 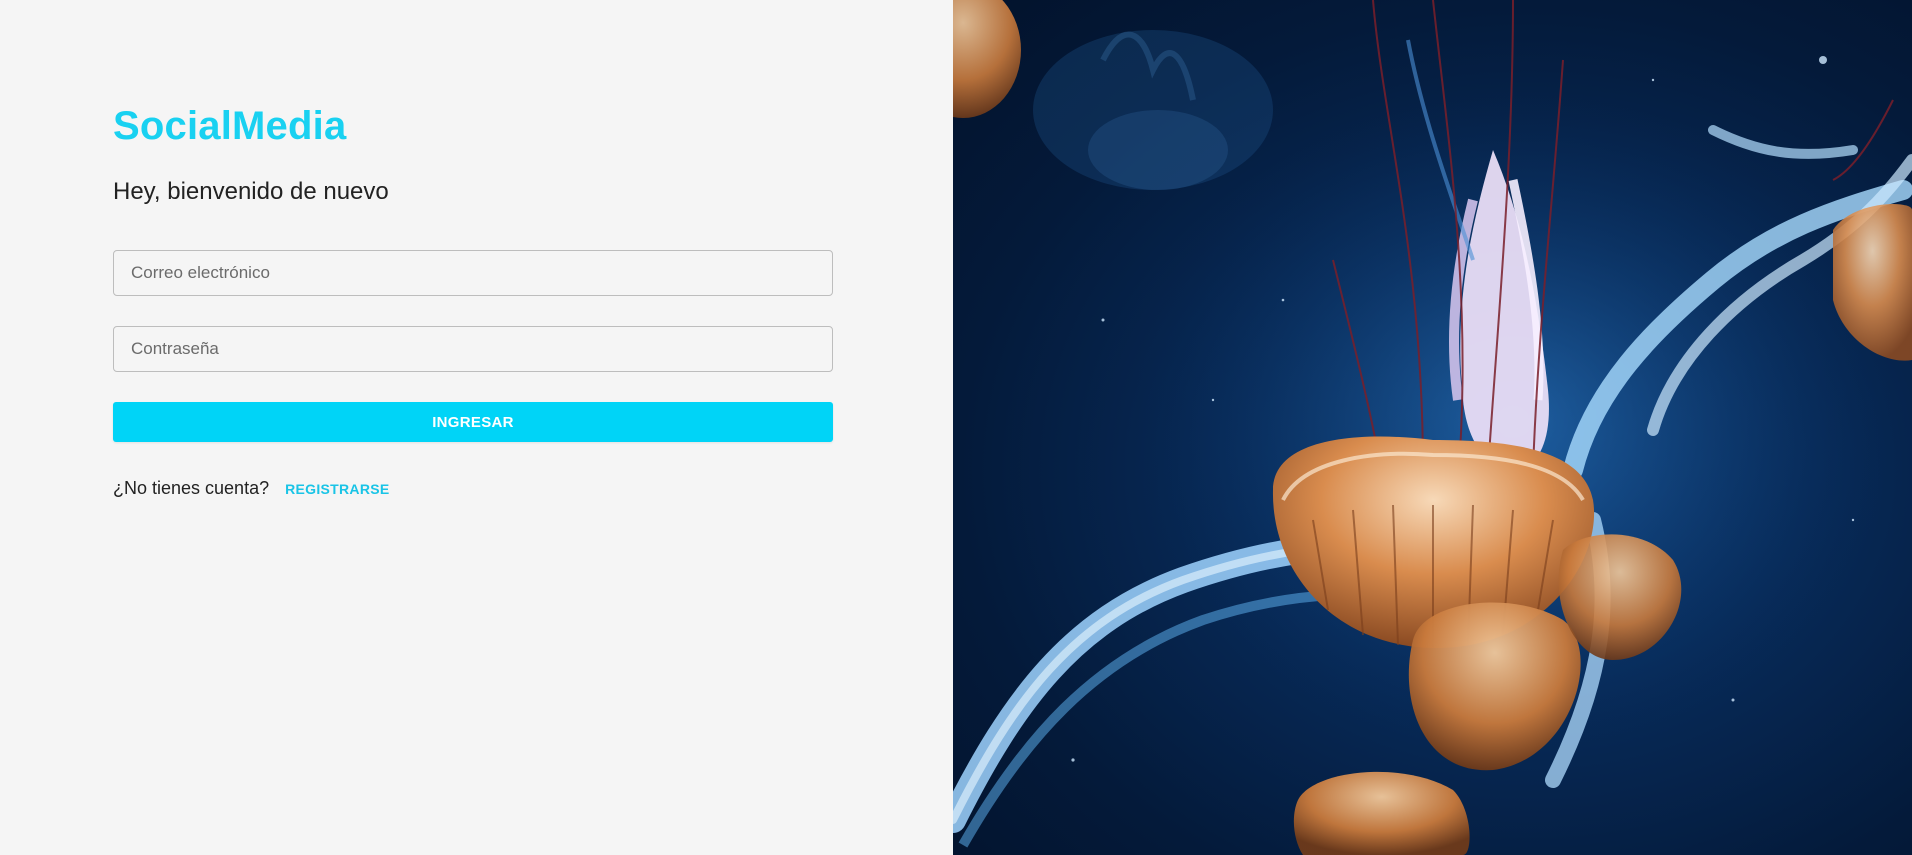 What do you see at coordinates (473, 349) in the screenshot?
I see `password-field` at bounding box center [473, 349].